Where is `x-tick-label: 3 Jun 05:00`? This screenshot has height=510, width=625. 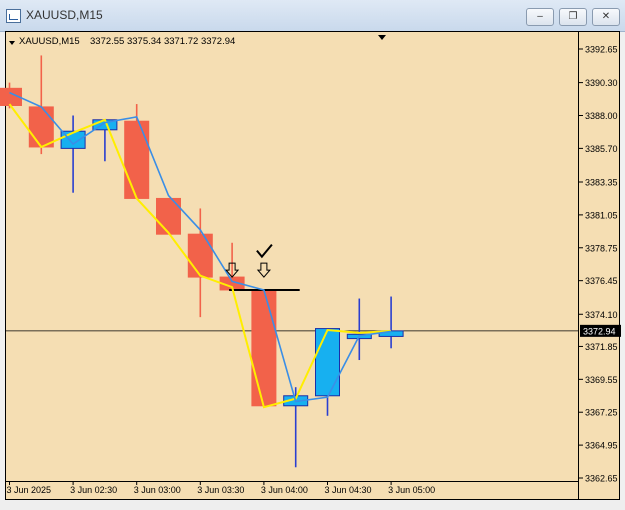
x-tick-label: 3 Jun 05:00 is located at coordinates (411, 490).